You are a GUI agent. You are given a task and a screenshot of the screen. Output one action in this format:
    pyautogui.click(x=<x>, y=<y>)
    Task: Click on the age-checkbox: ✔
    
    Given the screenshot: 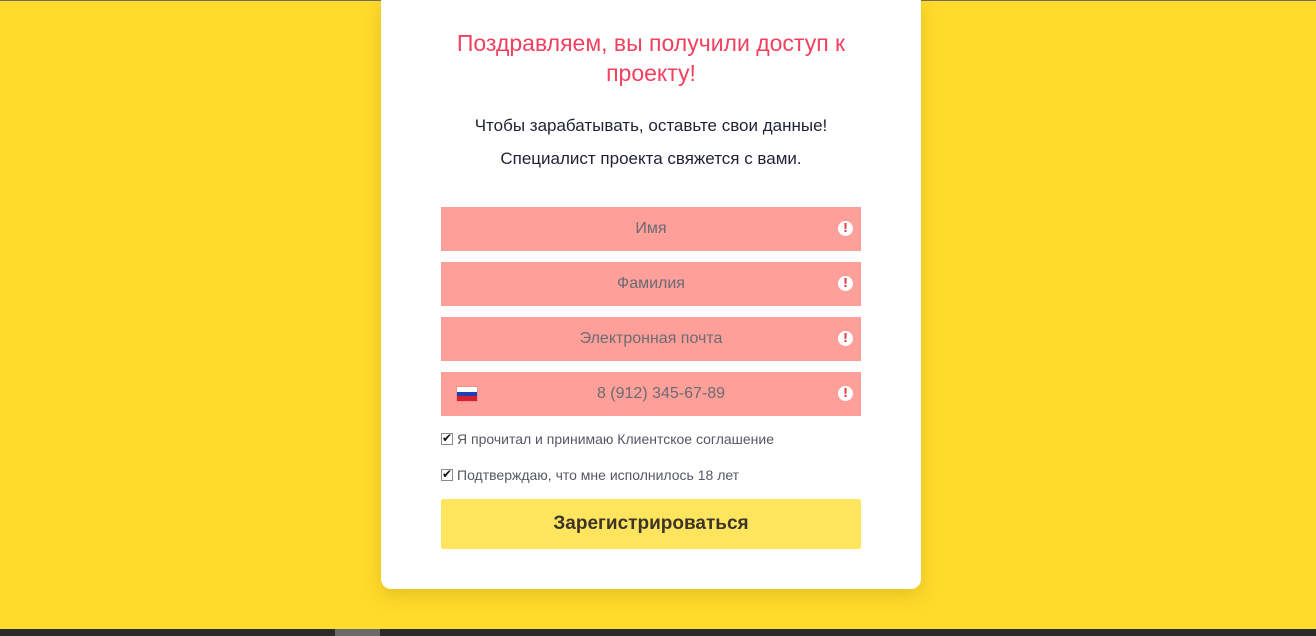 What is the action you would take?
    pyautogui.click(x=447, y=474)
    